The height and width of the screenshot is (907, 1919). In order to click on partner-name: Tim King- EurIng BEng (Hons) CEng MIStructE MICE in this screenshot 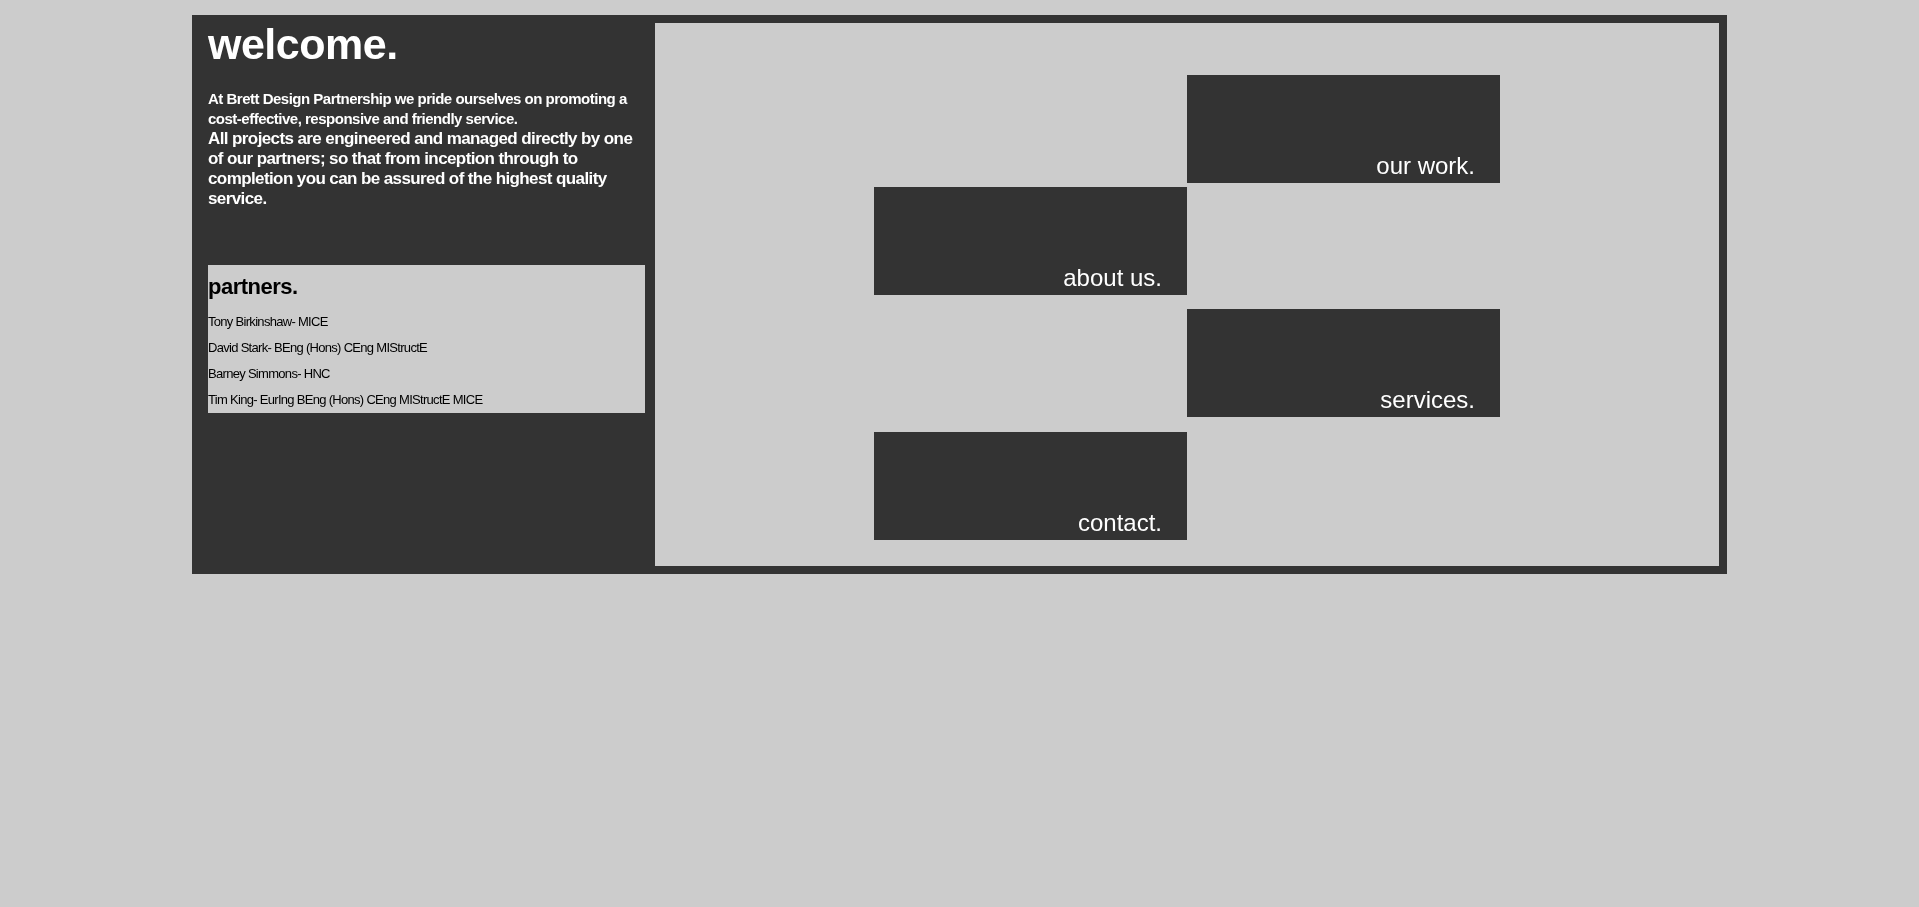, I will do `click(345, 400)`.